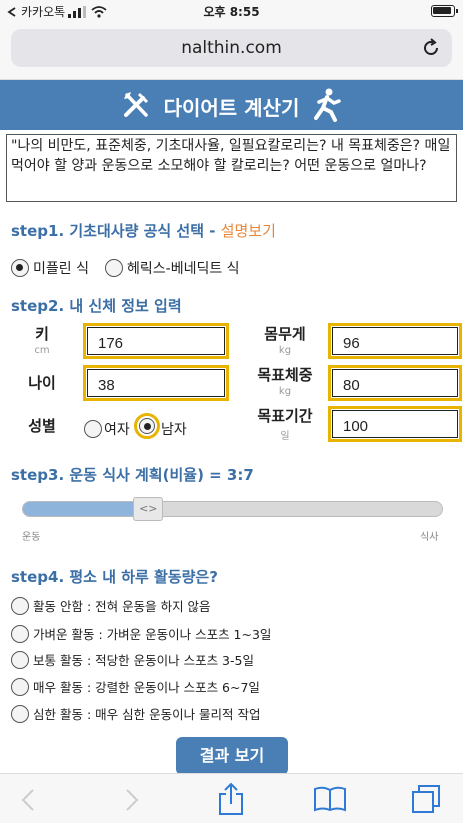 Image resolution: width=463 pixels, height=823 pixels. What do you see at coordinates (132, 800) in the screenshot?
I see `forward-icon` at bounding box center [132, 800].